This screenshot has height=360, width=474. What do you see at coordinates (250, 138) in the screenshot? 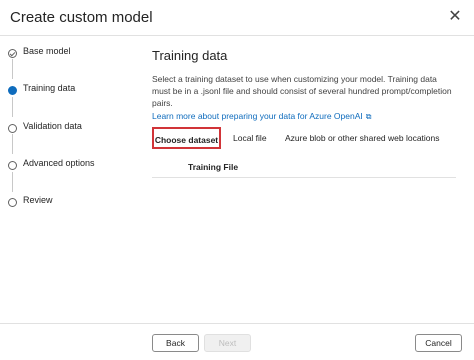
I see `tab-local-file: Local file` at bounding box center [250, 138].